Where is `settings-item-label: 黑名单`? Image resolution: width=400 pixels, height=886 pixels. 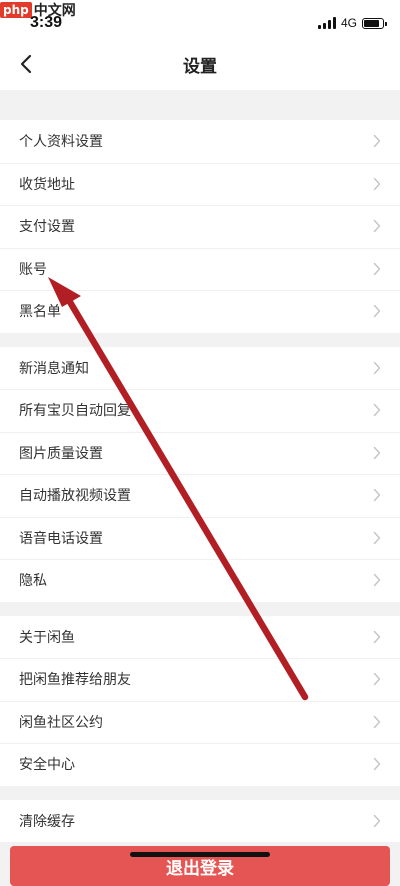 settings-item-label: 黑名单 is located at coordinates (40, 312).